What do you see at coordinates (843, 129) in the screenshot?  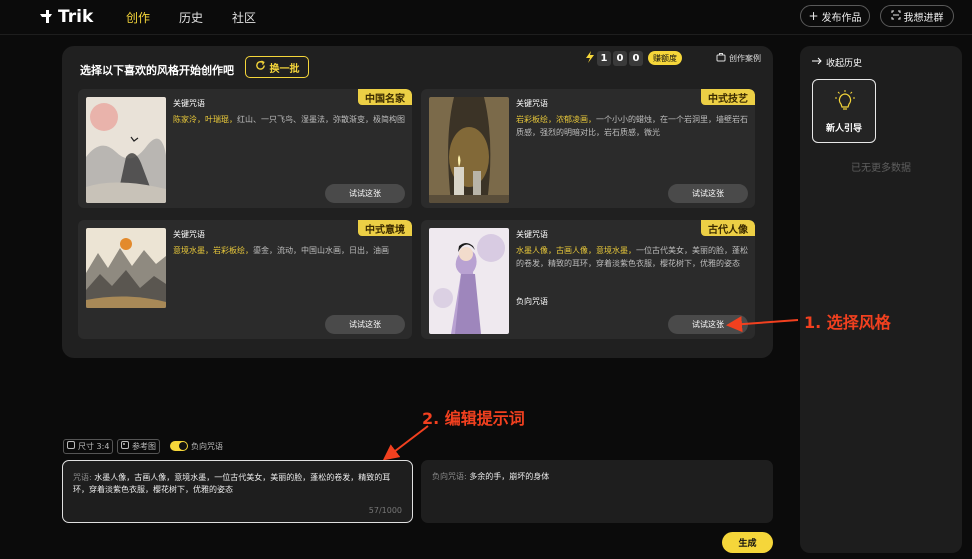 I see `newbie-guide-label: 新人引导` at bounding box center [843, 129].